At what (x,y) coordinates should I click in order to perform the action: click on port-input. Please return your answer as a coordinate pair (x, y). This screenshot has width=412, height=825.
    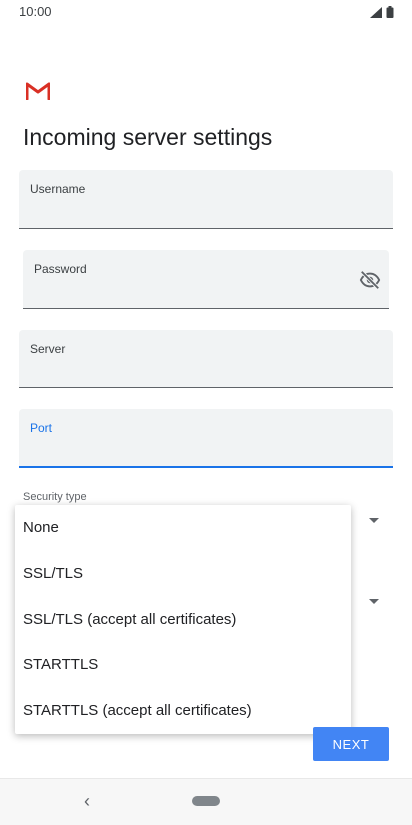
    Looking at the image, I should click on (182, 450).